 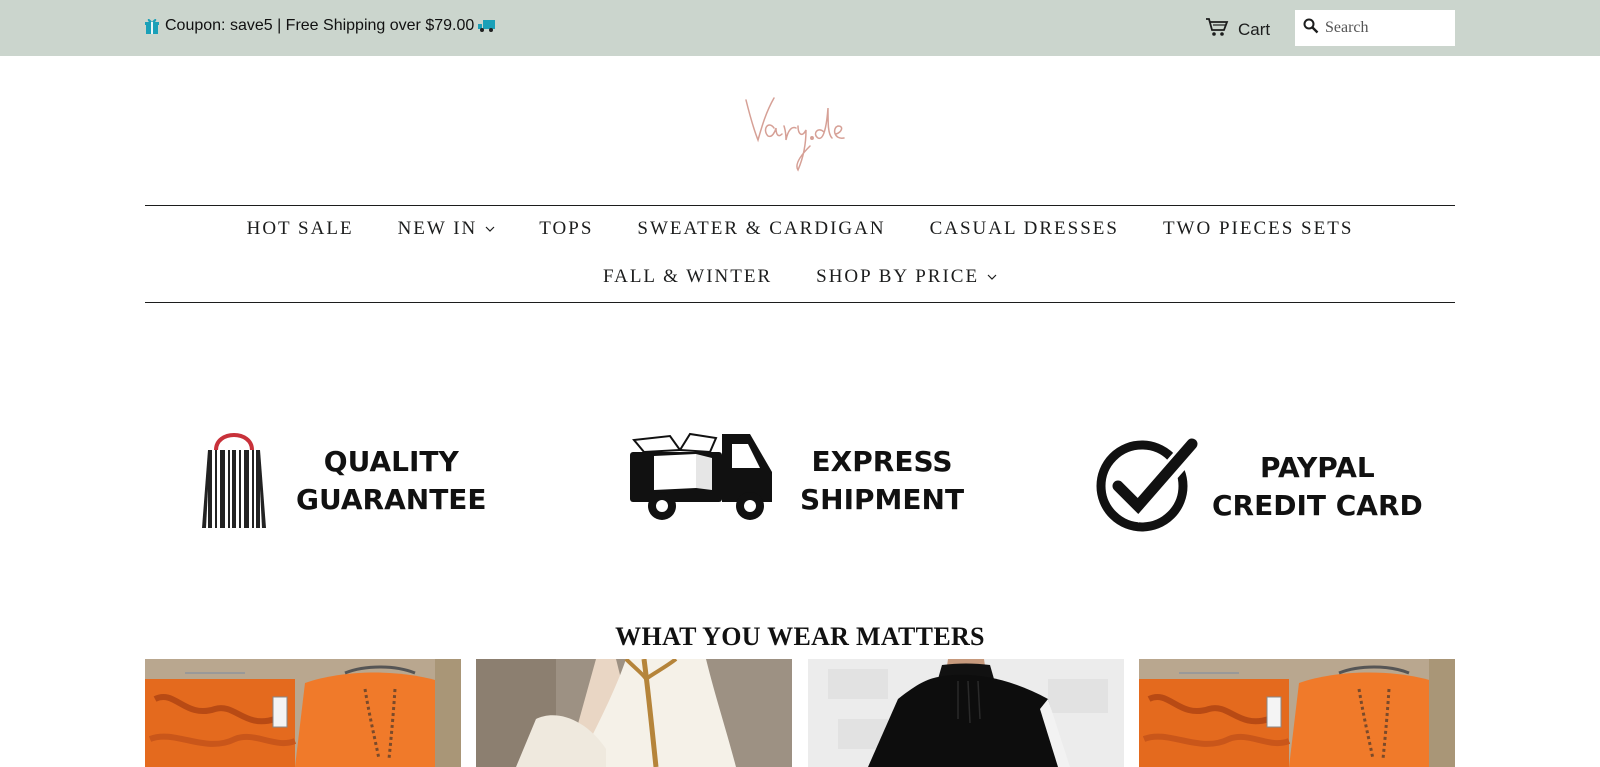 I want to click on nav-item-casual-dresses: CASUAL DRESSES, so click(x=1024, y=229).